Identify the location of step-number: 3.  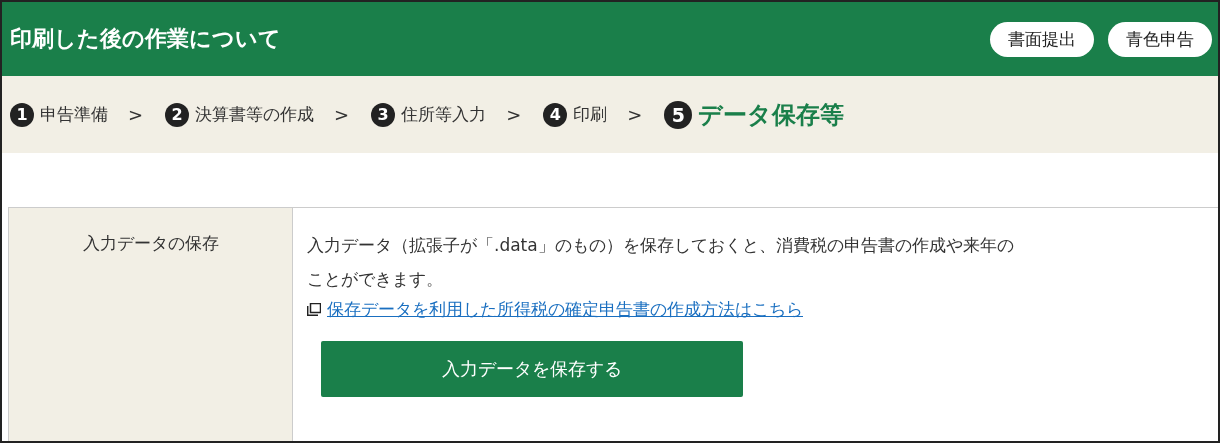
(383, 114).